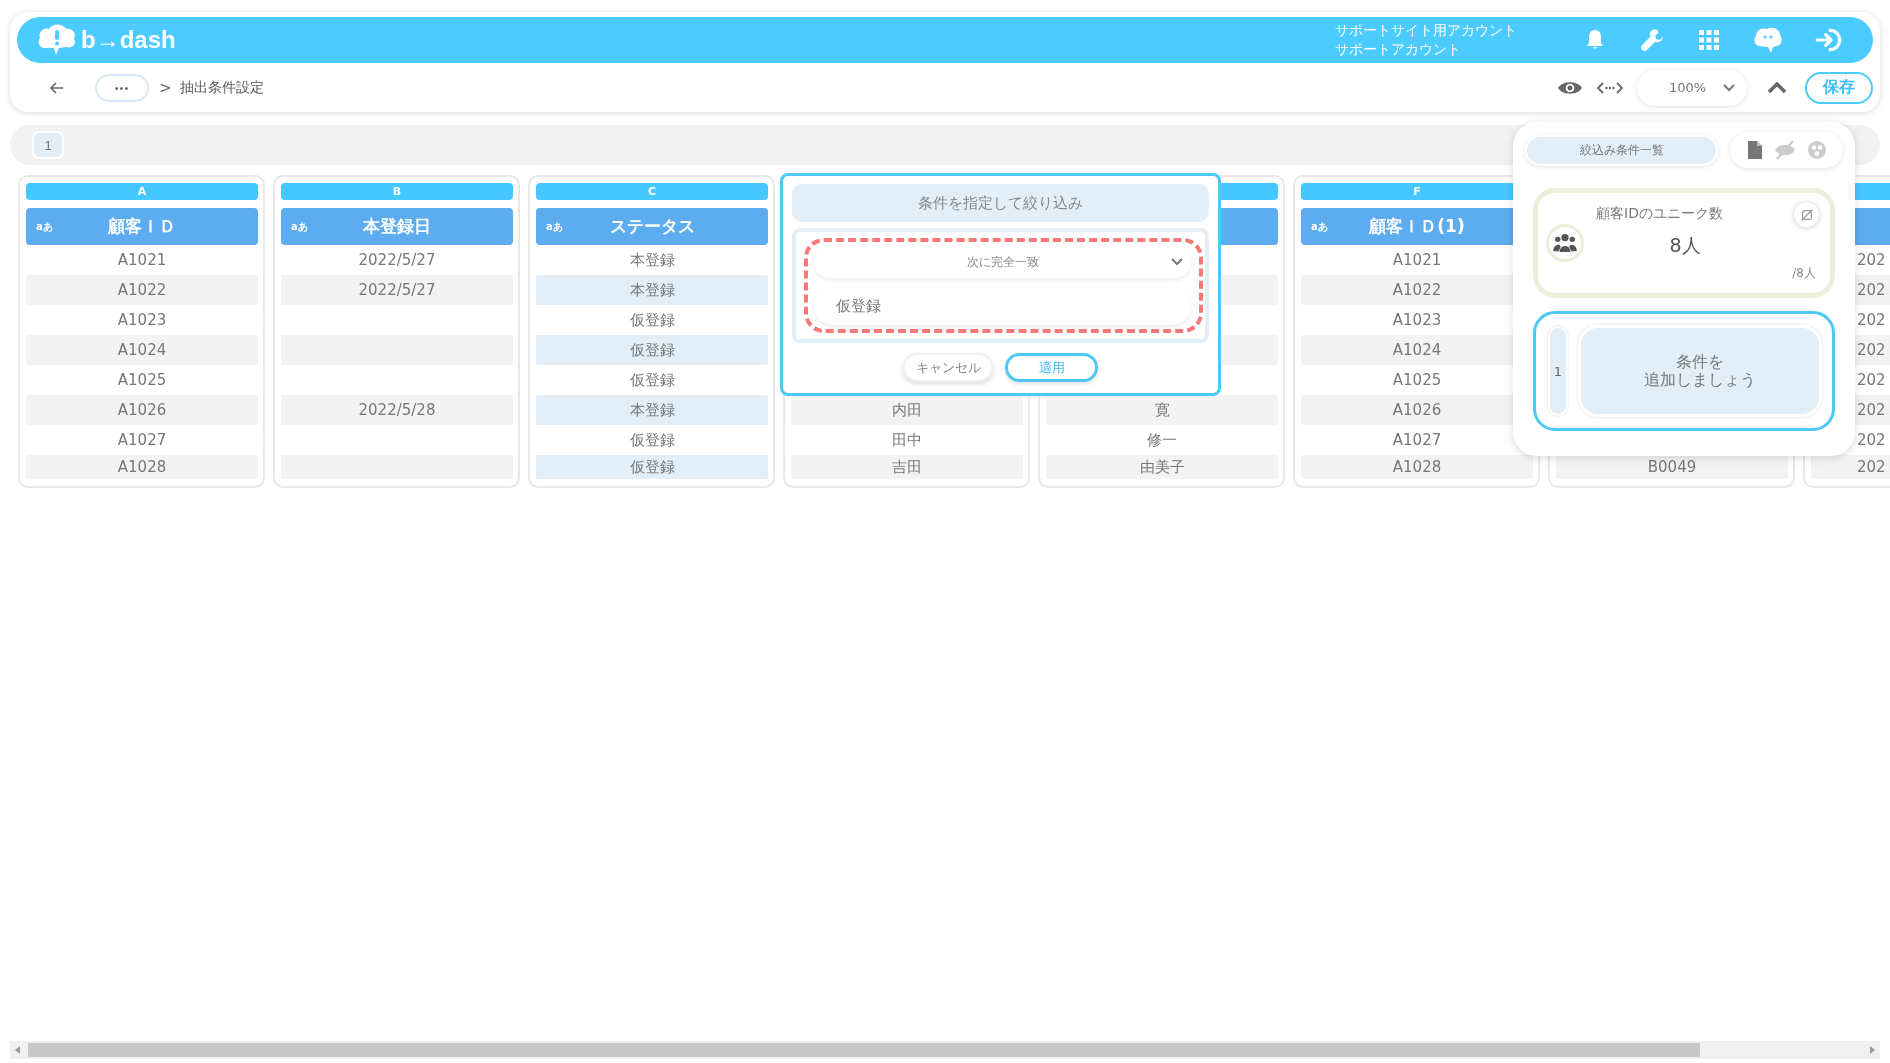  I want to click on column-title: ステータス, so click(652, 226).